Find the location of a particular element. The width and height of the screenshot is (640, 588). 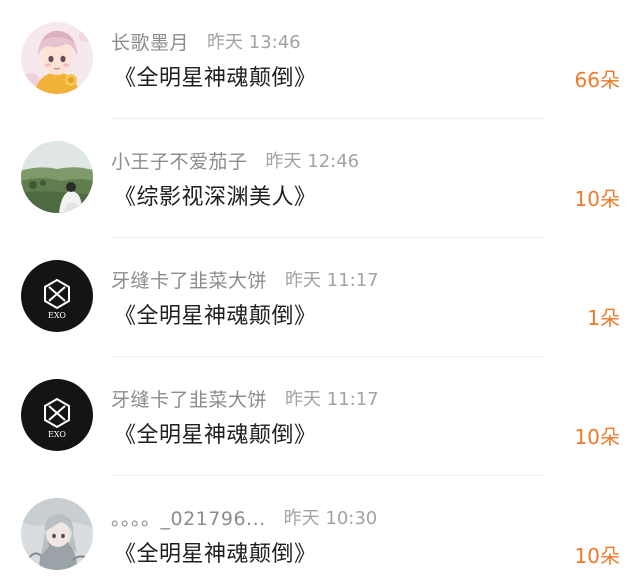

entry-meta: 小王子不爱茄子 昨天 12:46 is located at coordinates (235, 160).